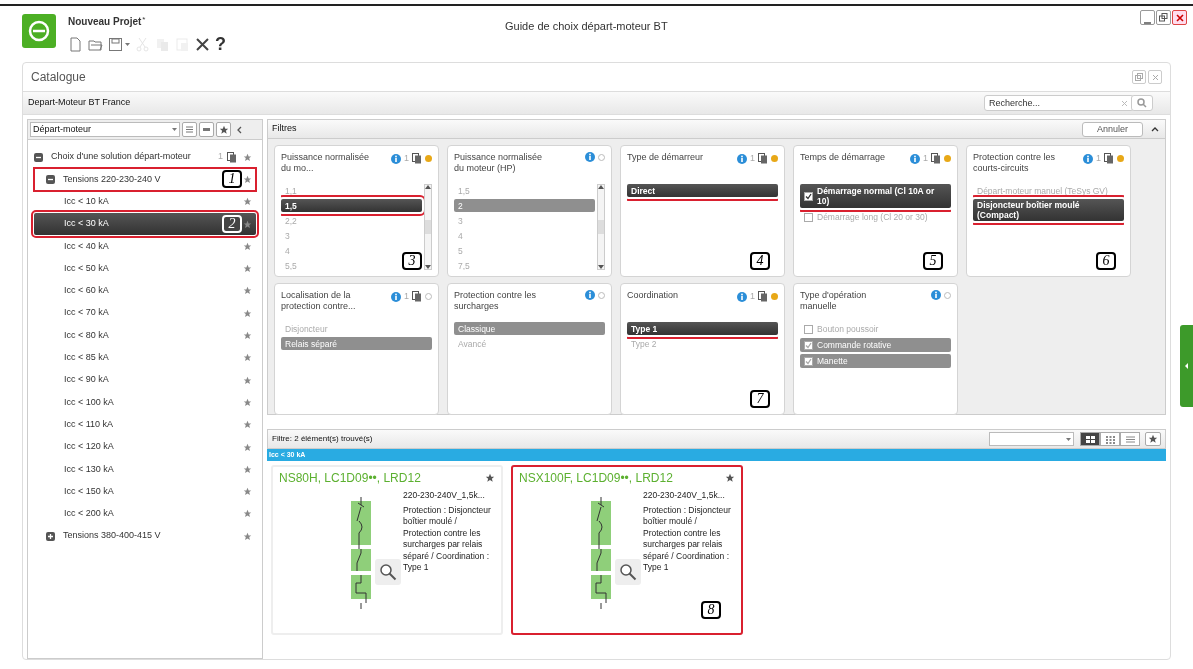 The width and height of the screenshot is (1193, 669). Describe the element at coordinates (145, 402) in the screenshot. I see `tree-item: Icc < 100 kA` at that location.